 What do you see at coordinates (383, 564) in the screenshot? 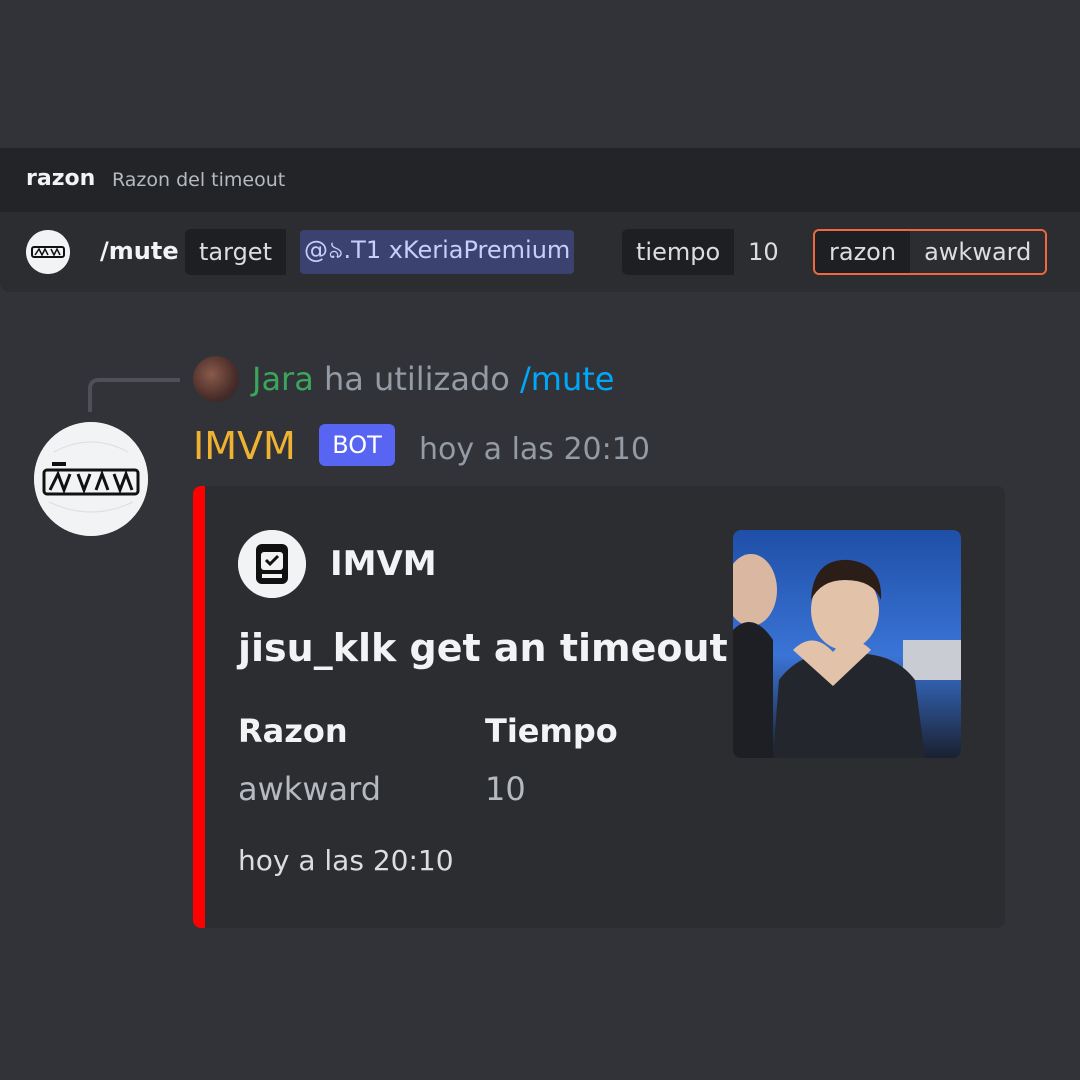
I see `embed-author-name: IMVM` at bounding box center [383, 564].